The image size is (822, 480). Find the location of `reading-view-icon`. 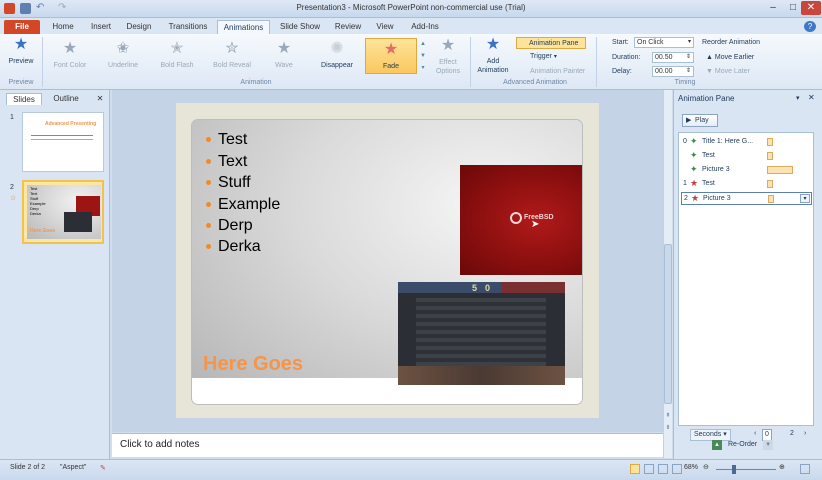

reading-view-icon is located at coordinates (663, 469).